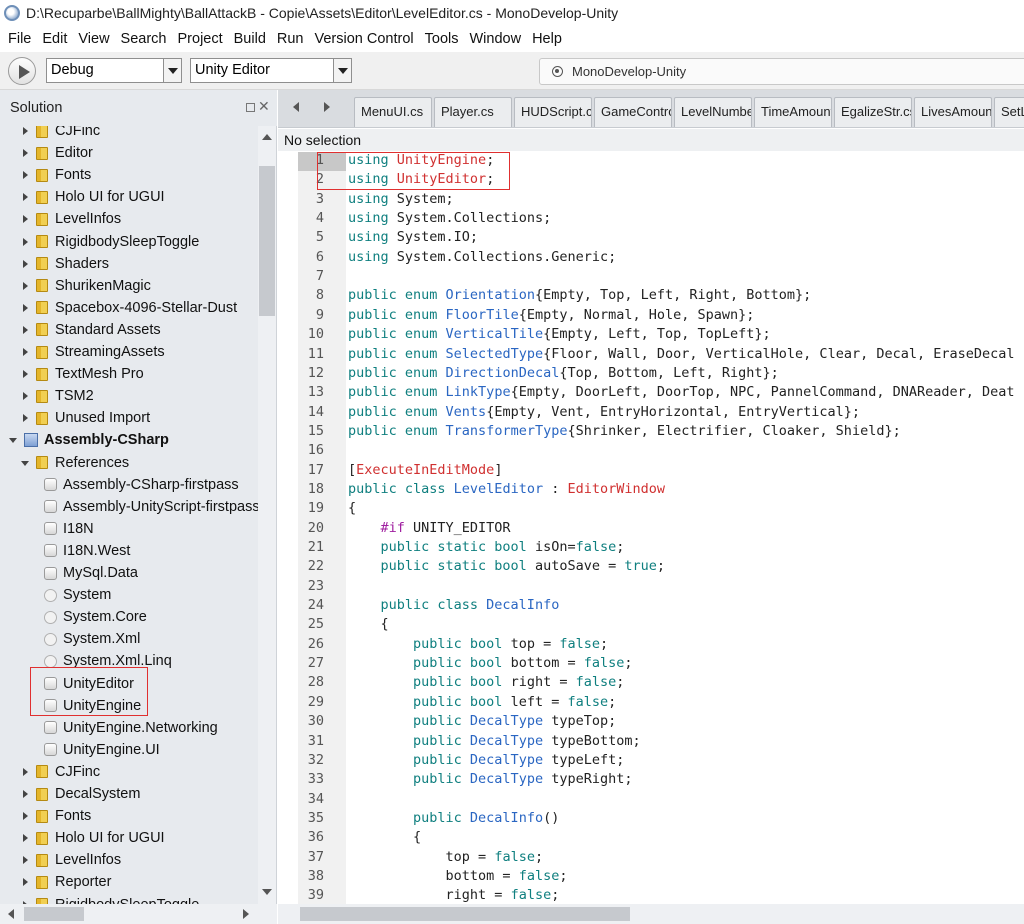 Image resolution: width=1024 pixels, height=924 pixels. I want to click on menu-search: Search, so click(145, 39).